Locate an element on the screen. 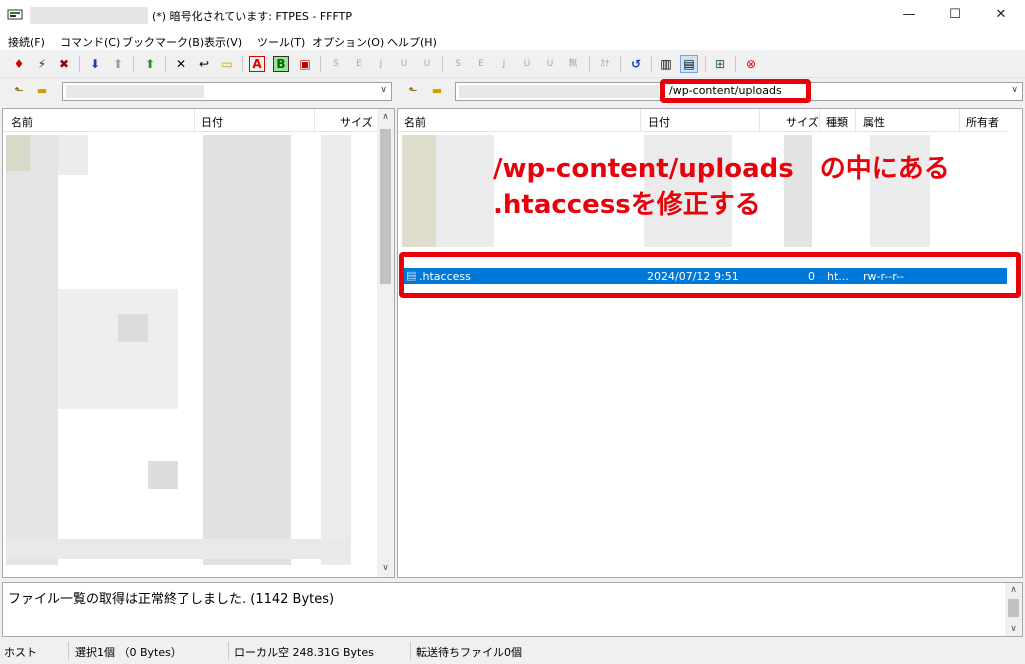  menu-help: ヘルプ(H) is located at coordinates (412, 42).